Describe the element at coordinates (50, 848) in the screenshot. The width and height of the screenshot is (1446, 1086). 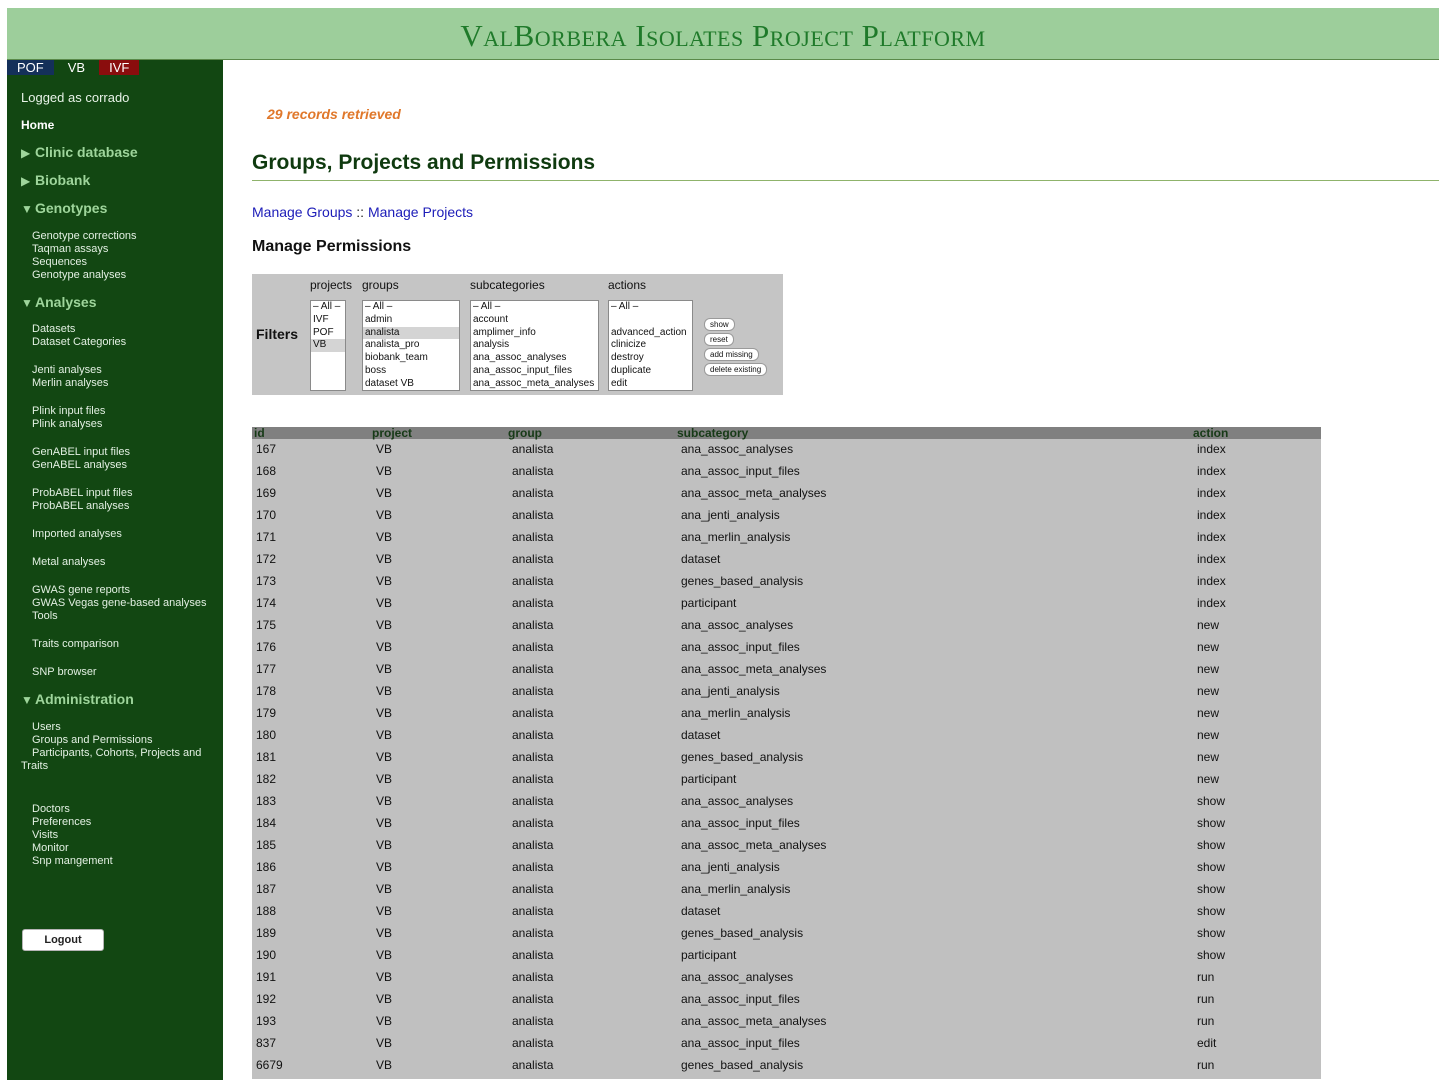
I see `nav-monitor: Monitor` at that location.